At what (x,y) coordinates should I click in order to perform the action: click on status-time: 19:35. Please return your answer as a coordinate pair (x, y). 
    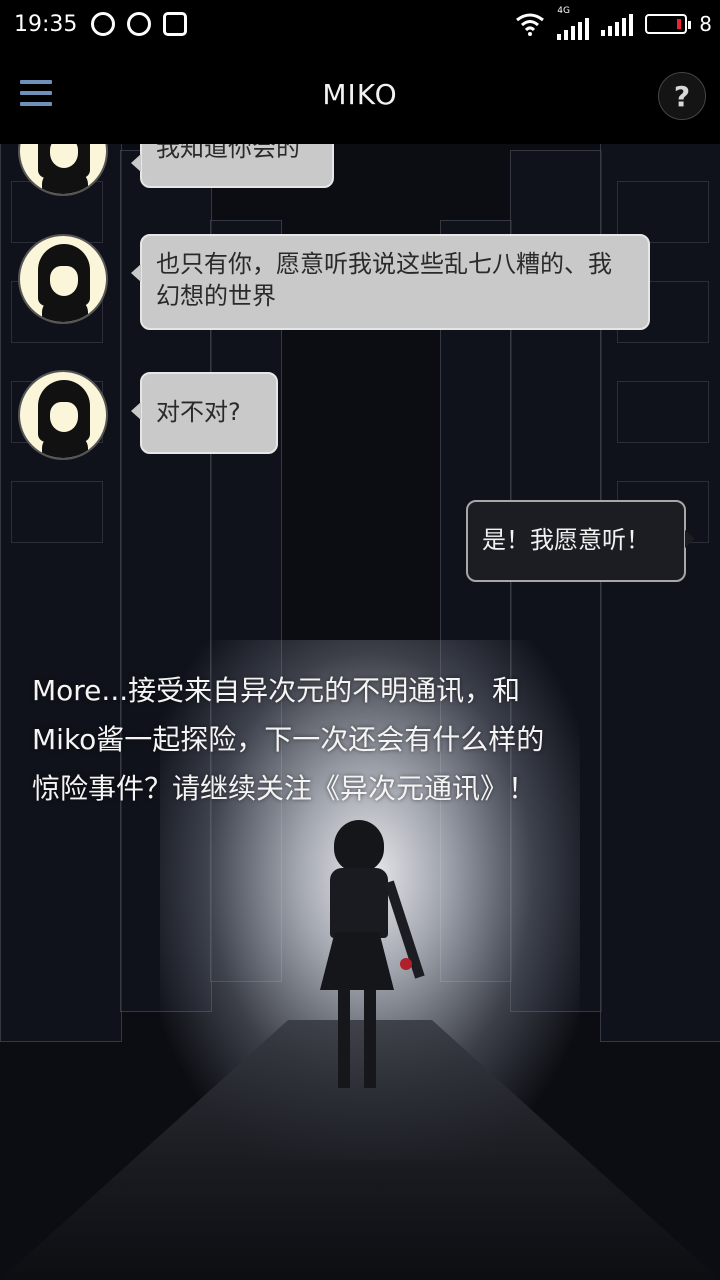
    Looking at the image, I should click on (46, 24).